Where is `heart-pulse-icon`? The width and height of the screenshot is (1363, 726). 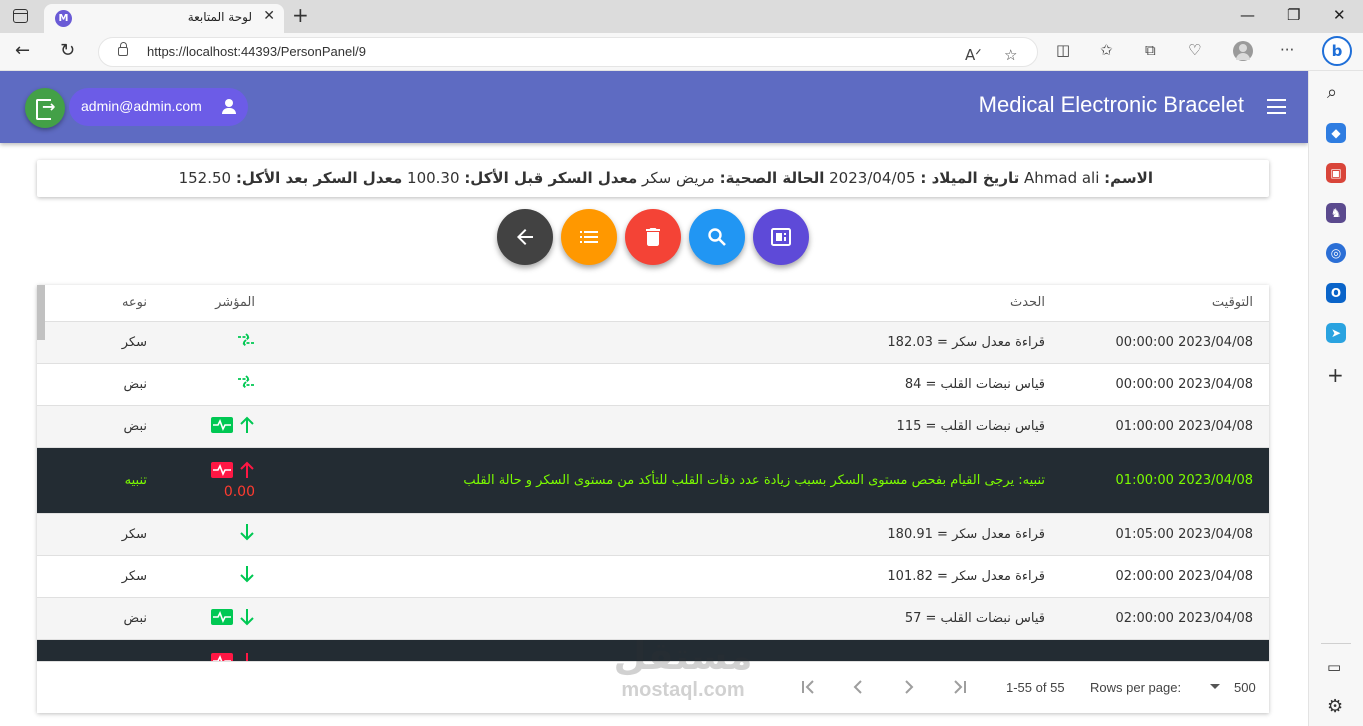 heart-pulse-icon is located at coordinates (222, 616).